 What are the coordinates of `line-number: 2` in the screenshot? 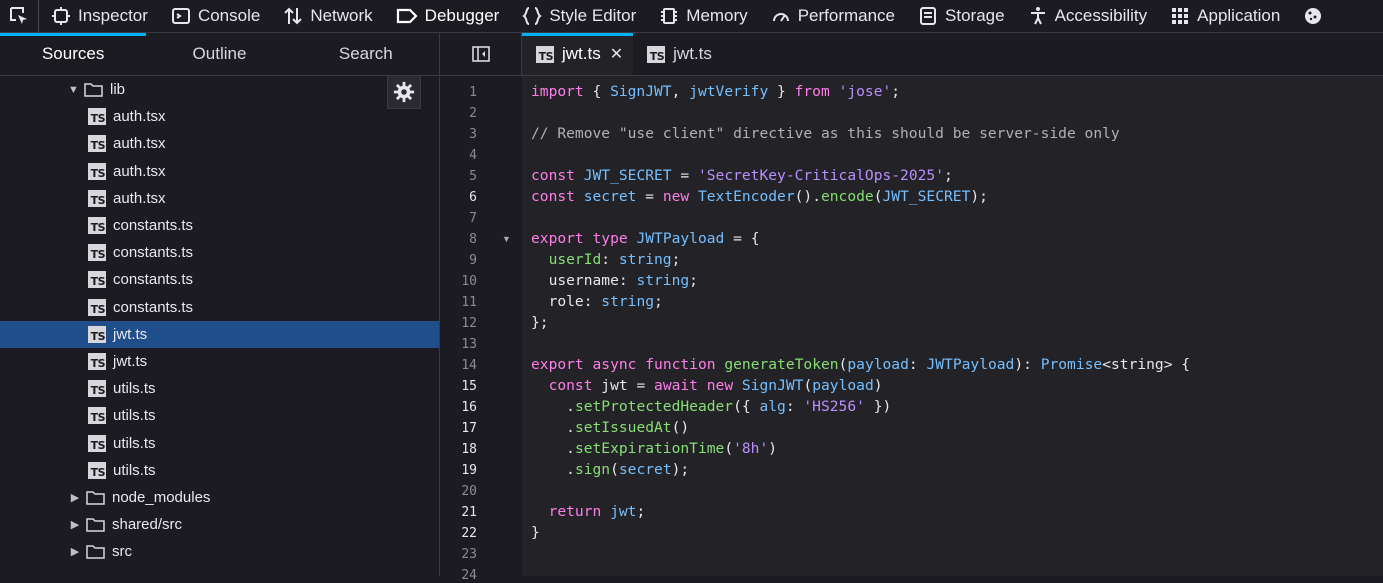 It's located at (458, 113).